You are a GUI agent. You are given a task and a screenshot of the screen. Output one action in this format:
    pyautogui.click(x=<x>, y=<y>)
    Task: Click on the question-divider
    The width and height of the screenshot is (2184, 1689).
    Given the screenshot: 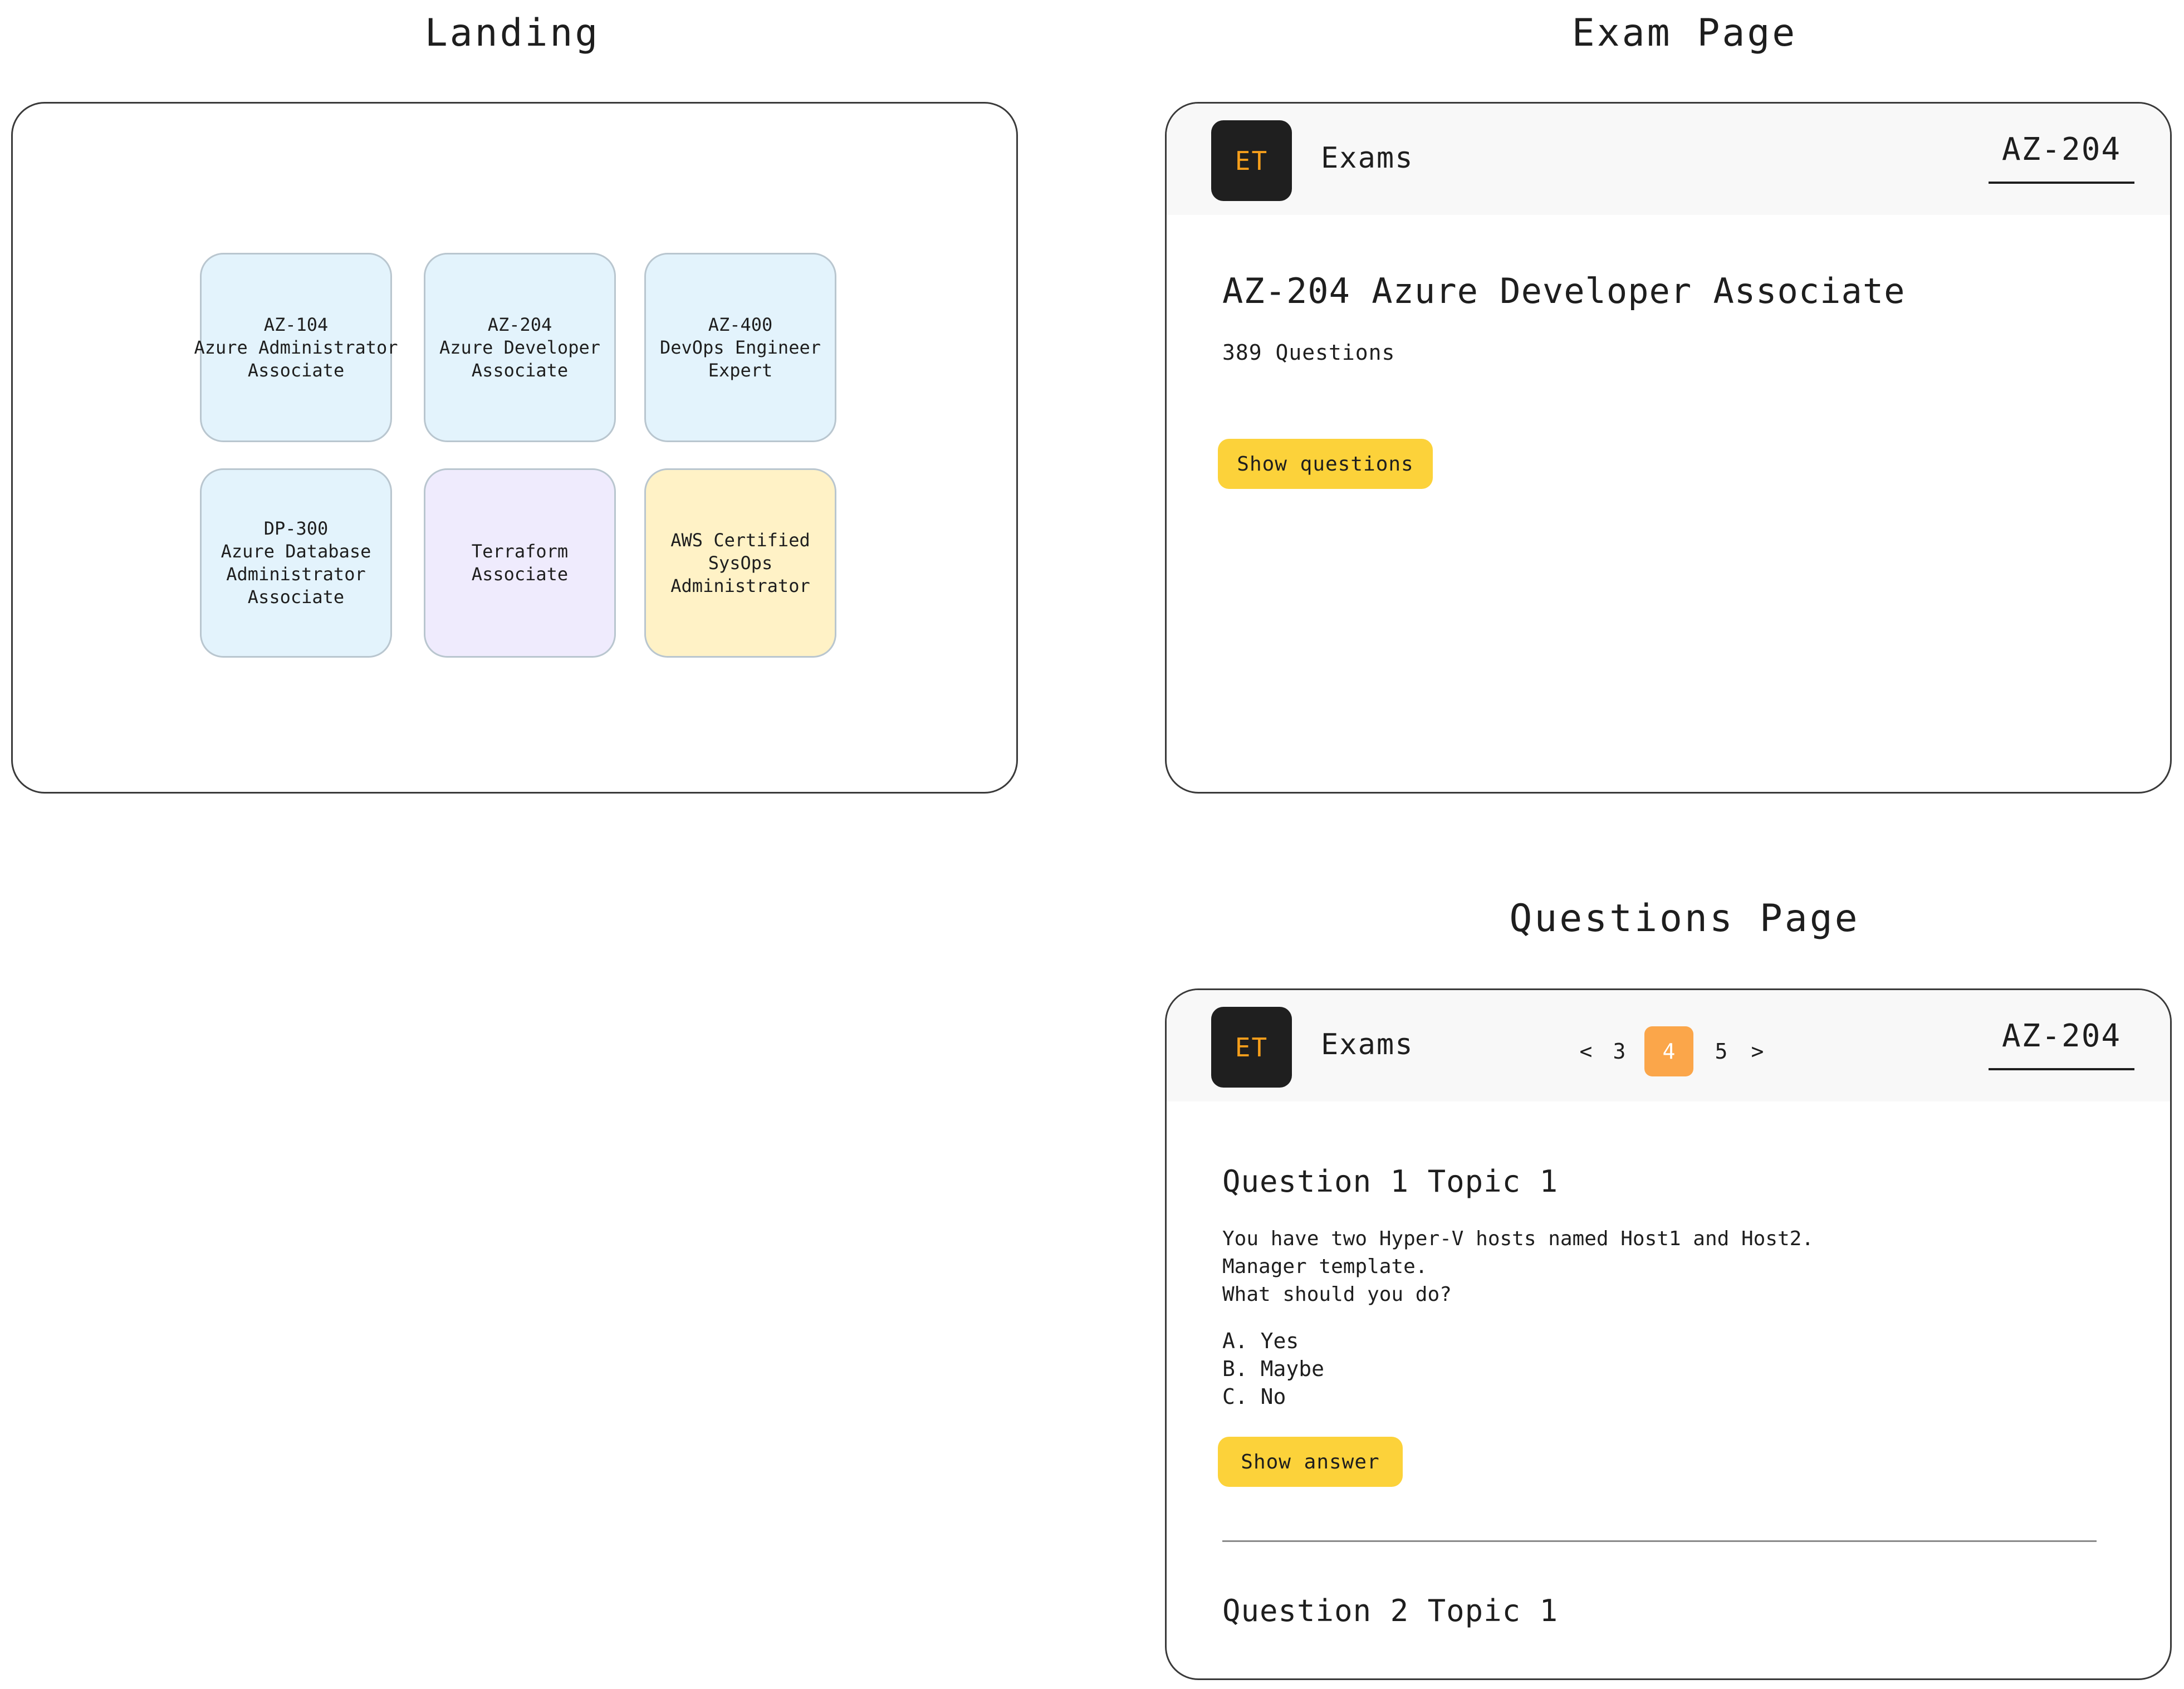 What is the action you would take?
    pyautogui.click(x=1660, y=1541)
    